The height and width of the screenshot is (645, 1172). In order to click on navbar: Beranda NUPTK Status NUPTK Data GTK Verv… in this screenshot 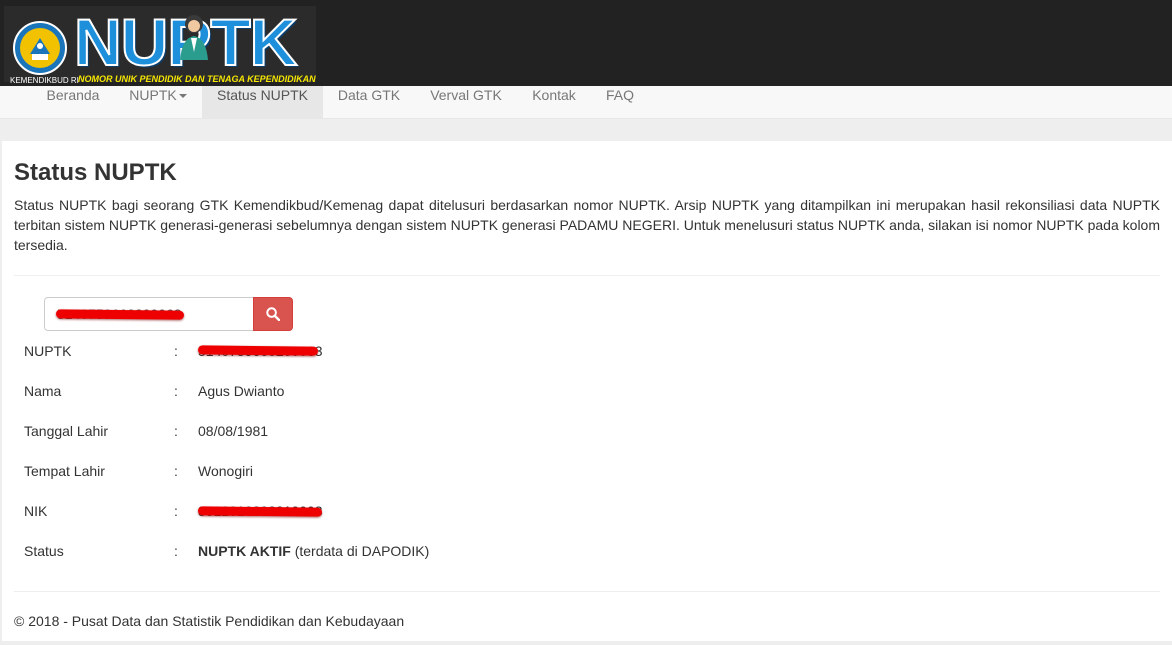, I will do `click(586, 102)`.